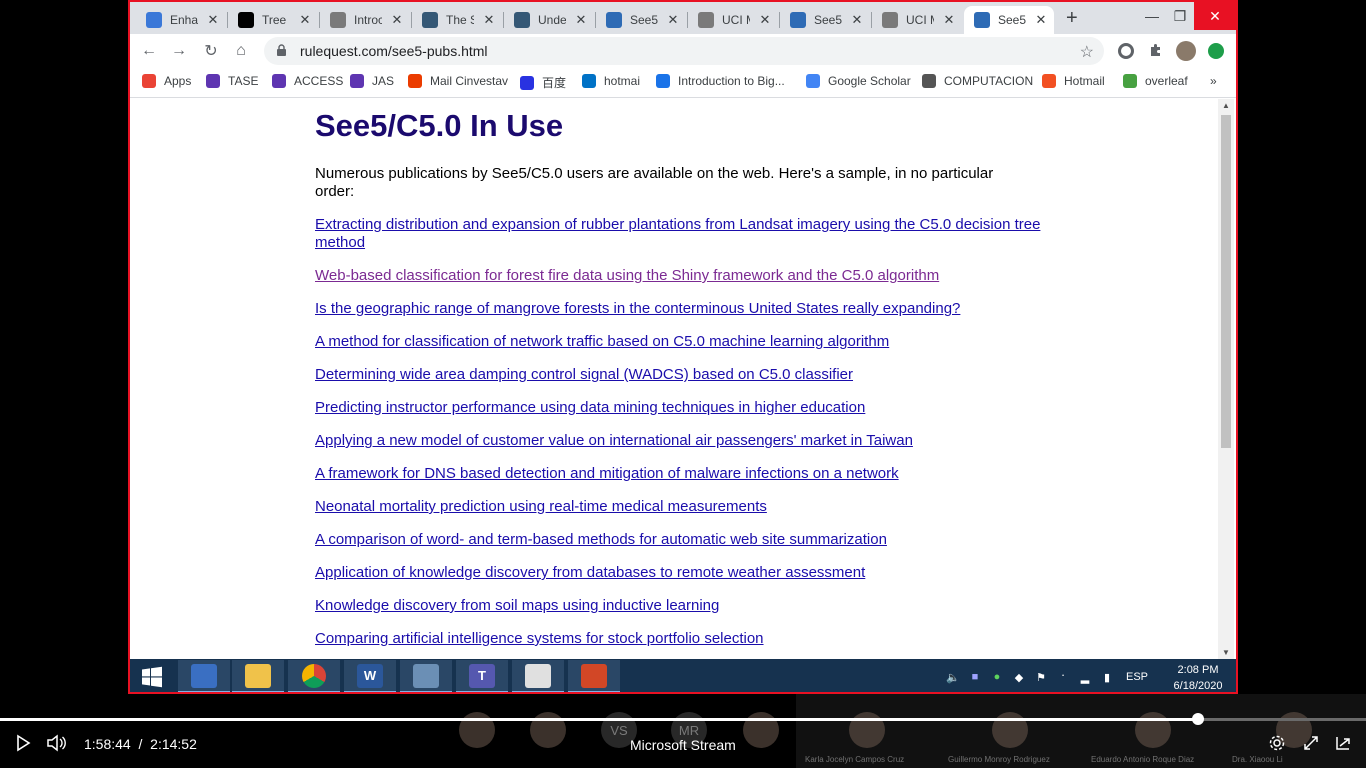 The image size is (1366, 768). What do you see at coordinates (594, 676) in the screenshot?
I see `taskbar-powerpoint` at bounding box center [594, 676].